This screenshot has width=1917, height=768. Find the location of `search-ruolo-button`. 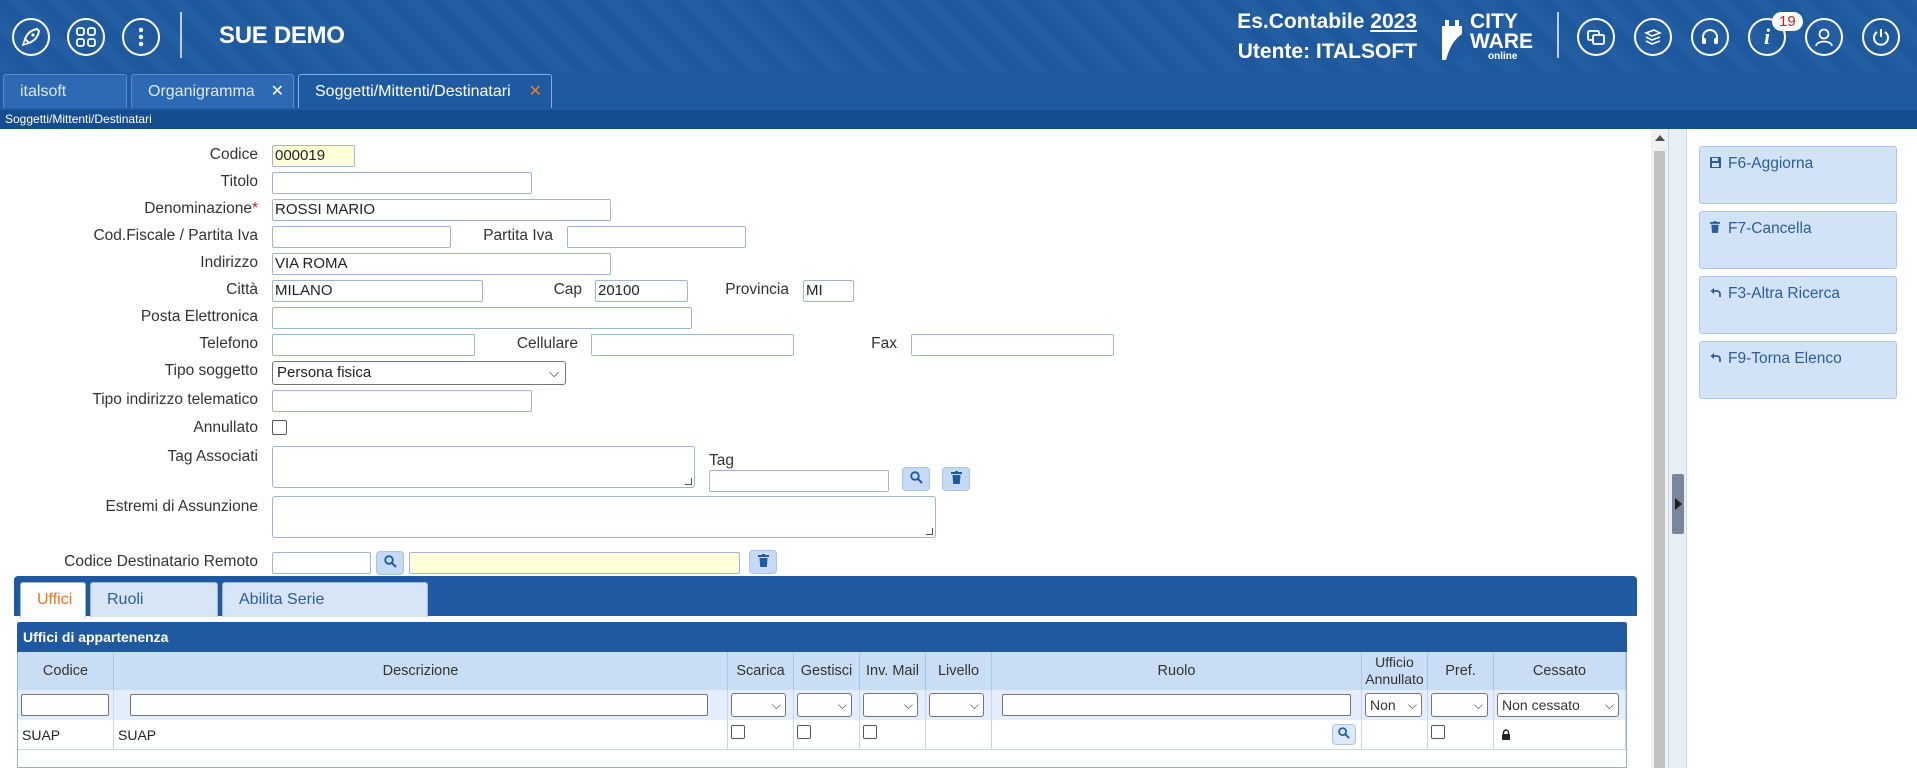

search-ruolo-button is located at coordinates (1344, 734).